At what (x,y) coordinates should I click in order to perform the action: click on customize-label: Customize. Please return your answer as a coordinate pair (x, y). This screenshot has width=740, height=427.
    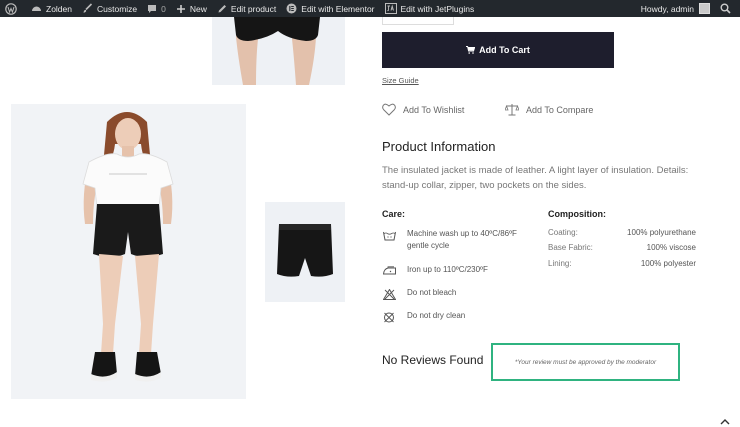
    Looking at the image, I should click on (117, 8).